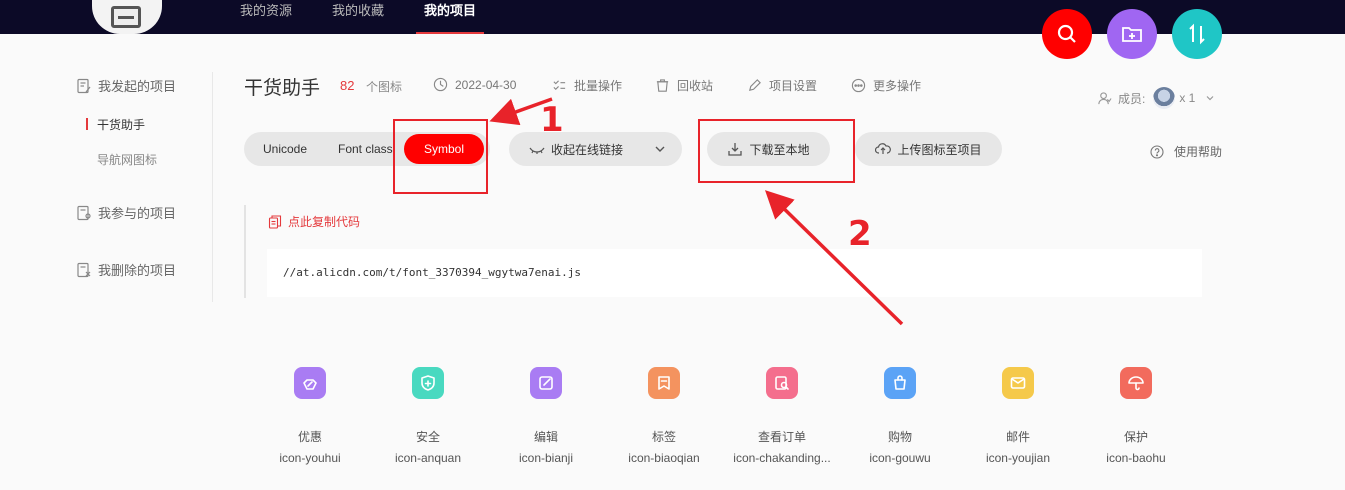 Image resolution: width=1345 pixels, height=490 pixels. What do you see at coordinates (384, 87) in the screenshot?
I see `icon-count-unit: 个图标` at bounding box center [384, 87].